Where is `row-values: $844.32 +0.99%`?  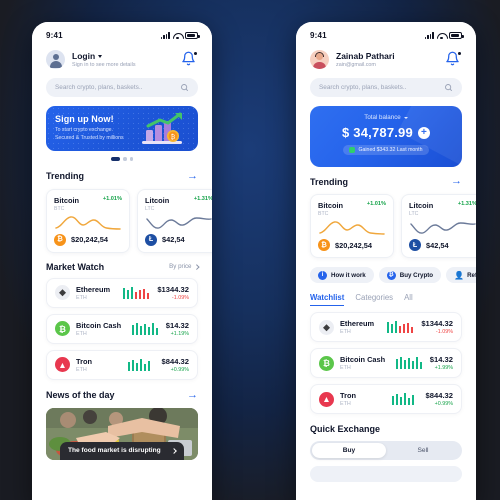 row-values: $844.32 +0.99% is located at coordinates (439, 399).